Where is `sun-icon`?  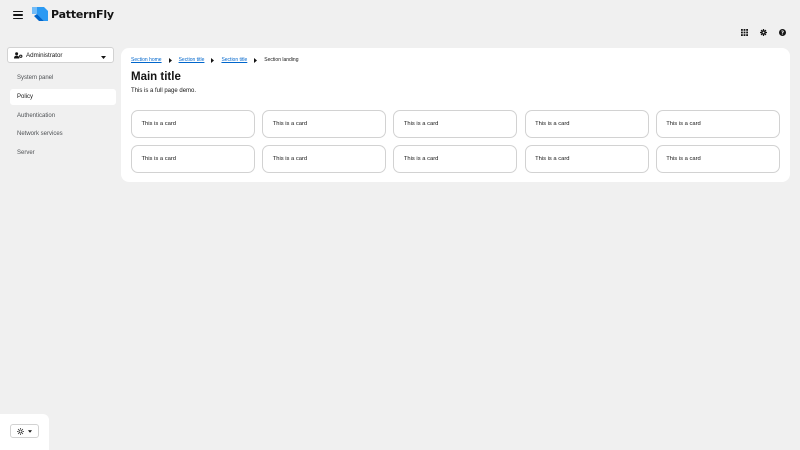 sun-icon is located at coordinates (20, 431).